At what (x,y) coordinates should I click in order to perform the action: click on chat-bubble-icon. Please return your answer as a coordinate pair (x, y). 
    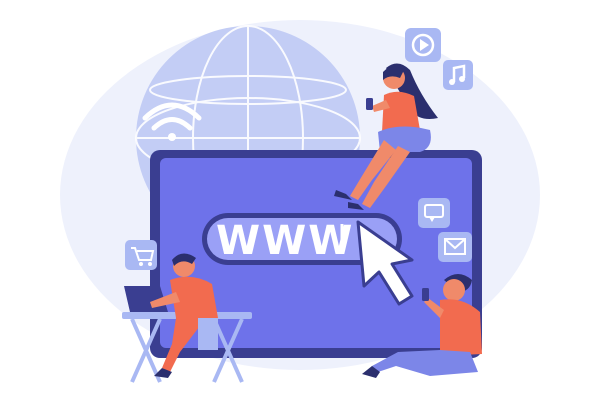
    Looking at the image, I should click on (434, 213).